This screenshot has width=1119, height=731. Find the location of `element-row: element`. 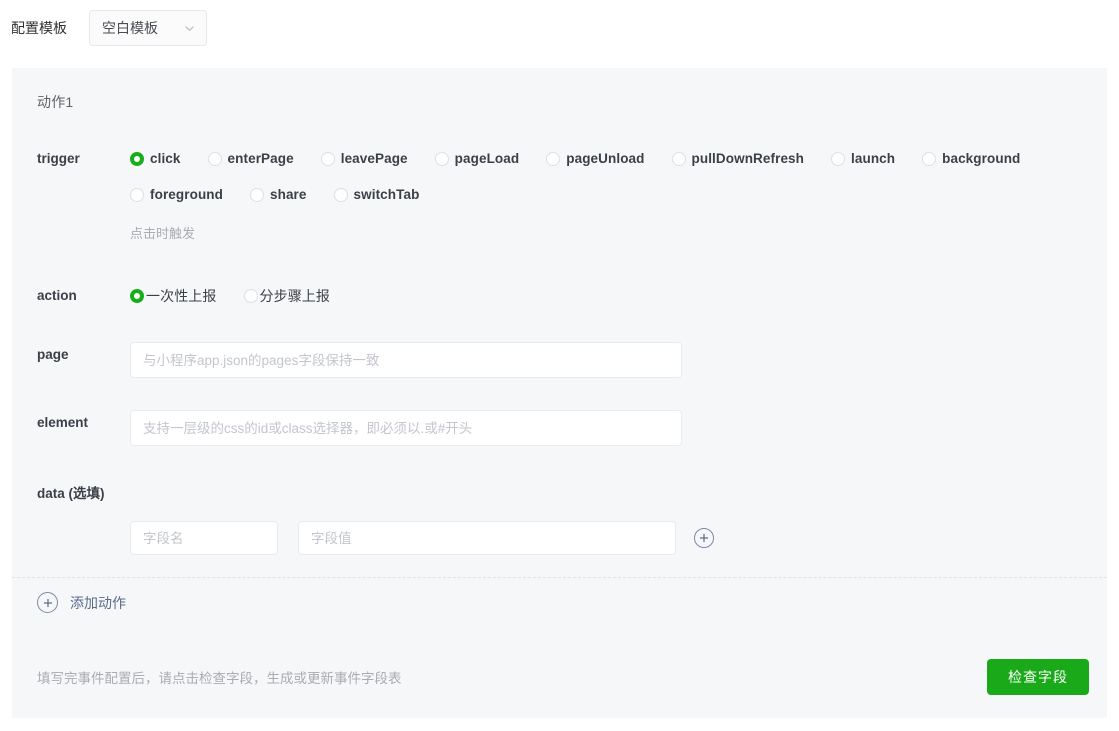

element-row: element is located at coordinates (559, 428).